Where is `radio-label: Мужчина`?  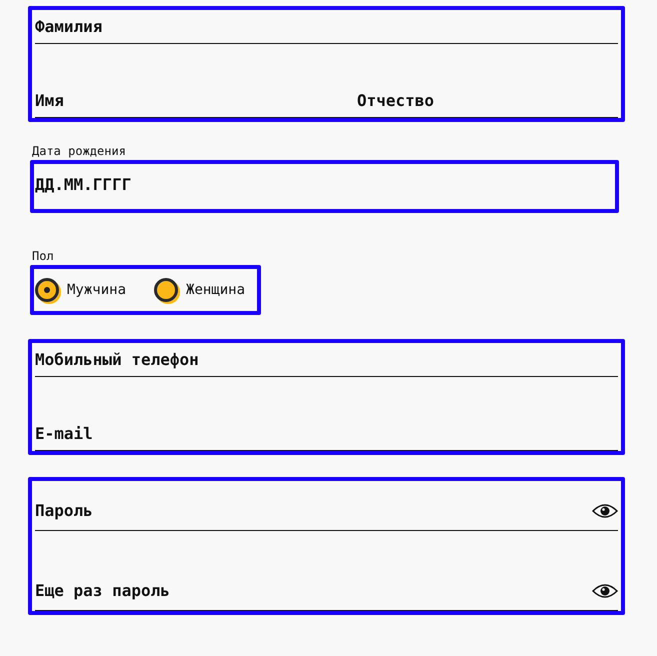
radio-label: Мужчина is located at coordinates (96, 290).